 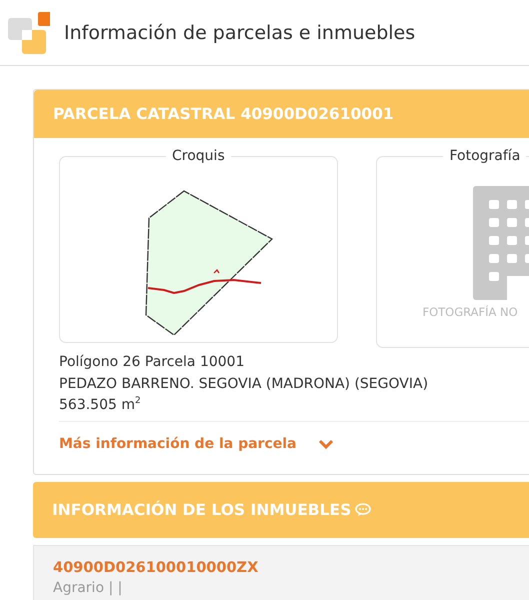 What do you see at coordinates (177, 444) in the screenshot?
I see `more-info-link: Más información de la parcela` at bounding box center [177, 444].